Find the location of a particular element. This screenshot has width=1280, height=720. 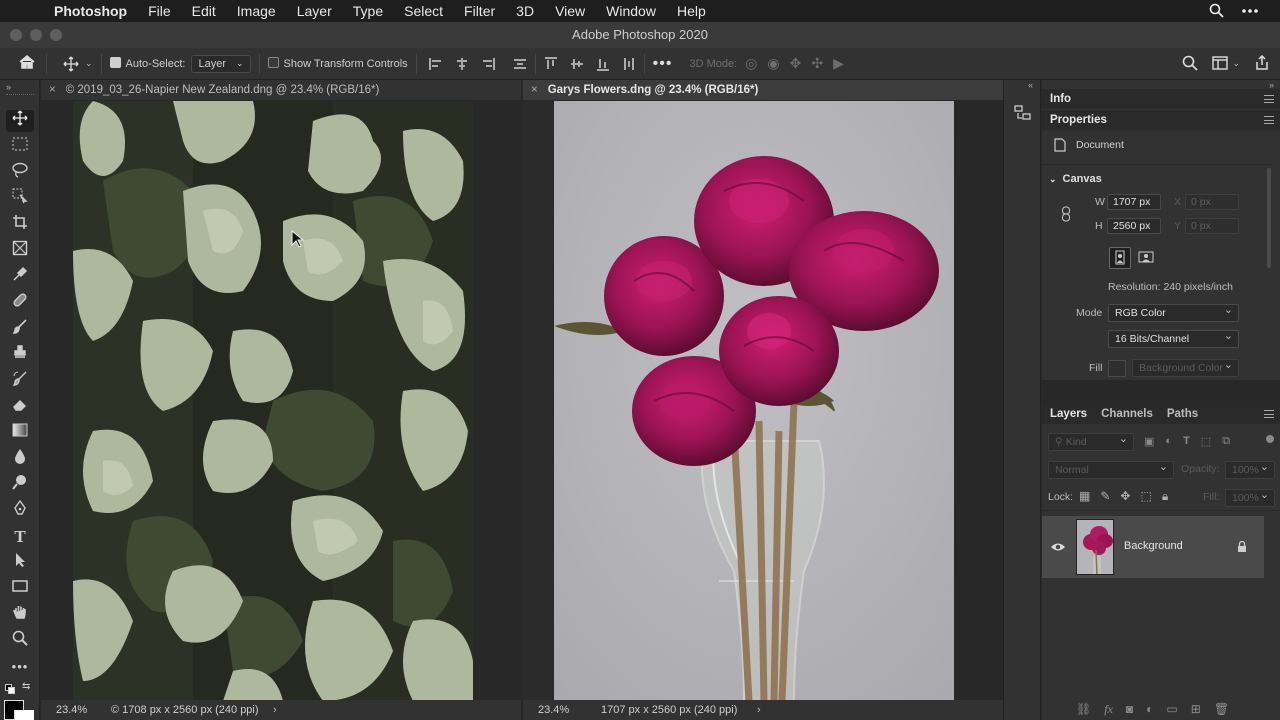

zoom-icon is located at coordinates (20, 641).